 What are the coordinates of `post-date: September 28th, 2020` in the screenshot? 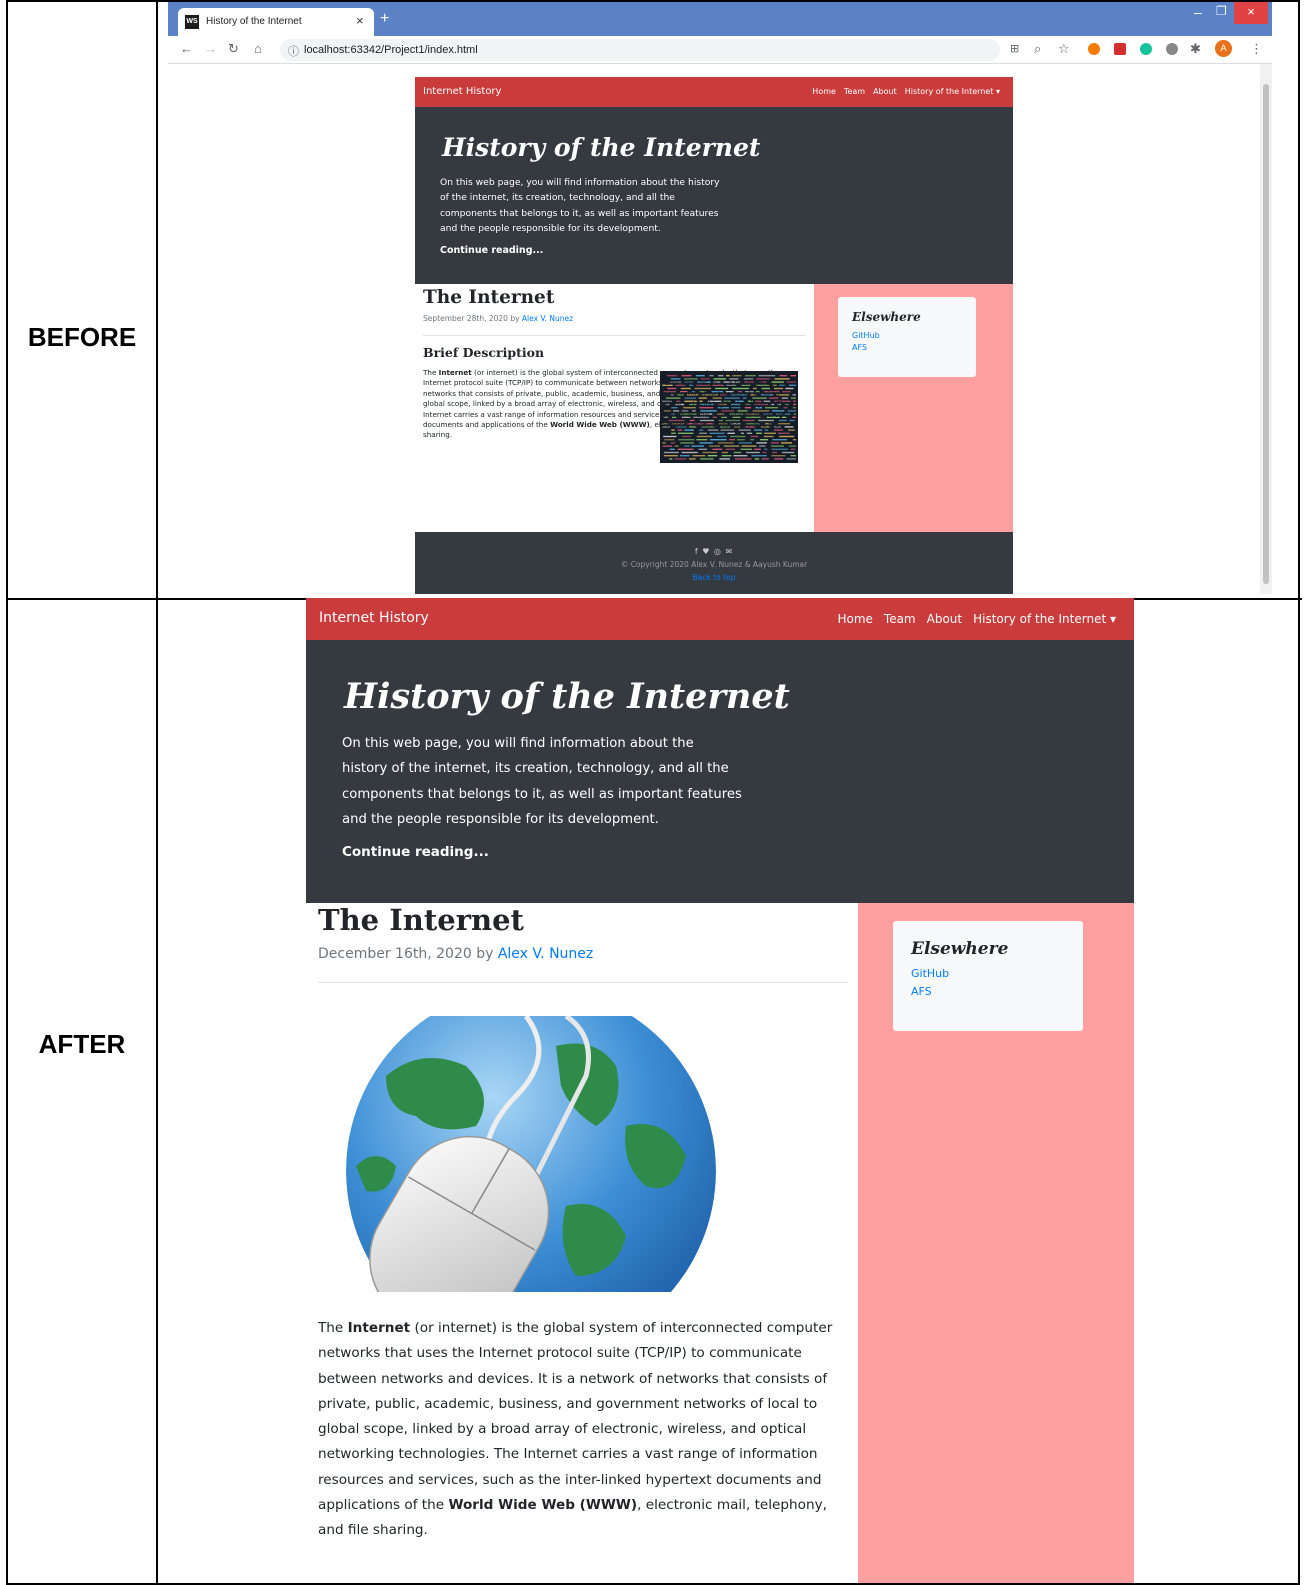 It's located at (465, 318).